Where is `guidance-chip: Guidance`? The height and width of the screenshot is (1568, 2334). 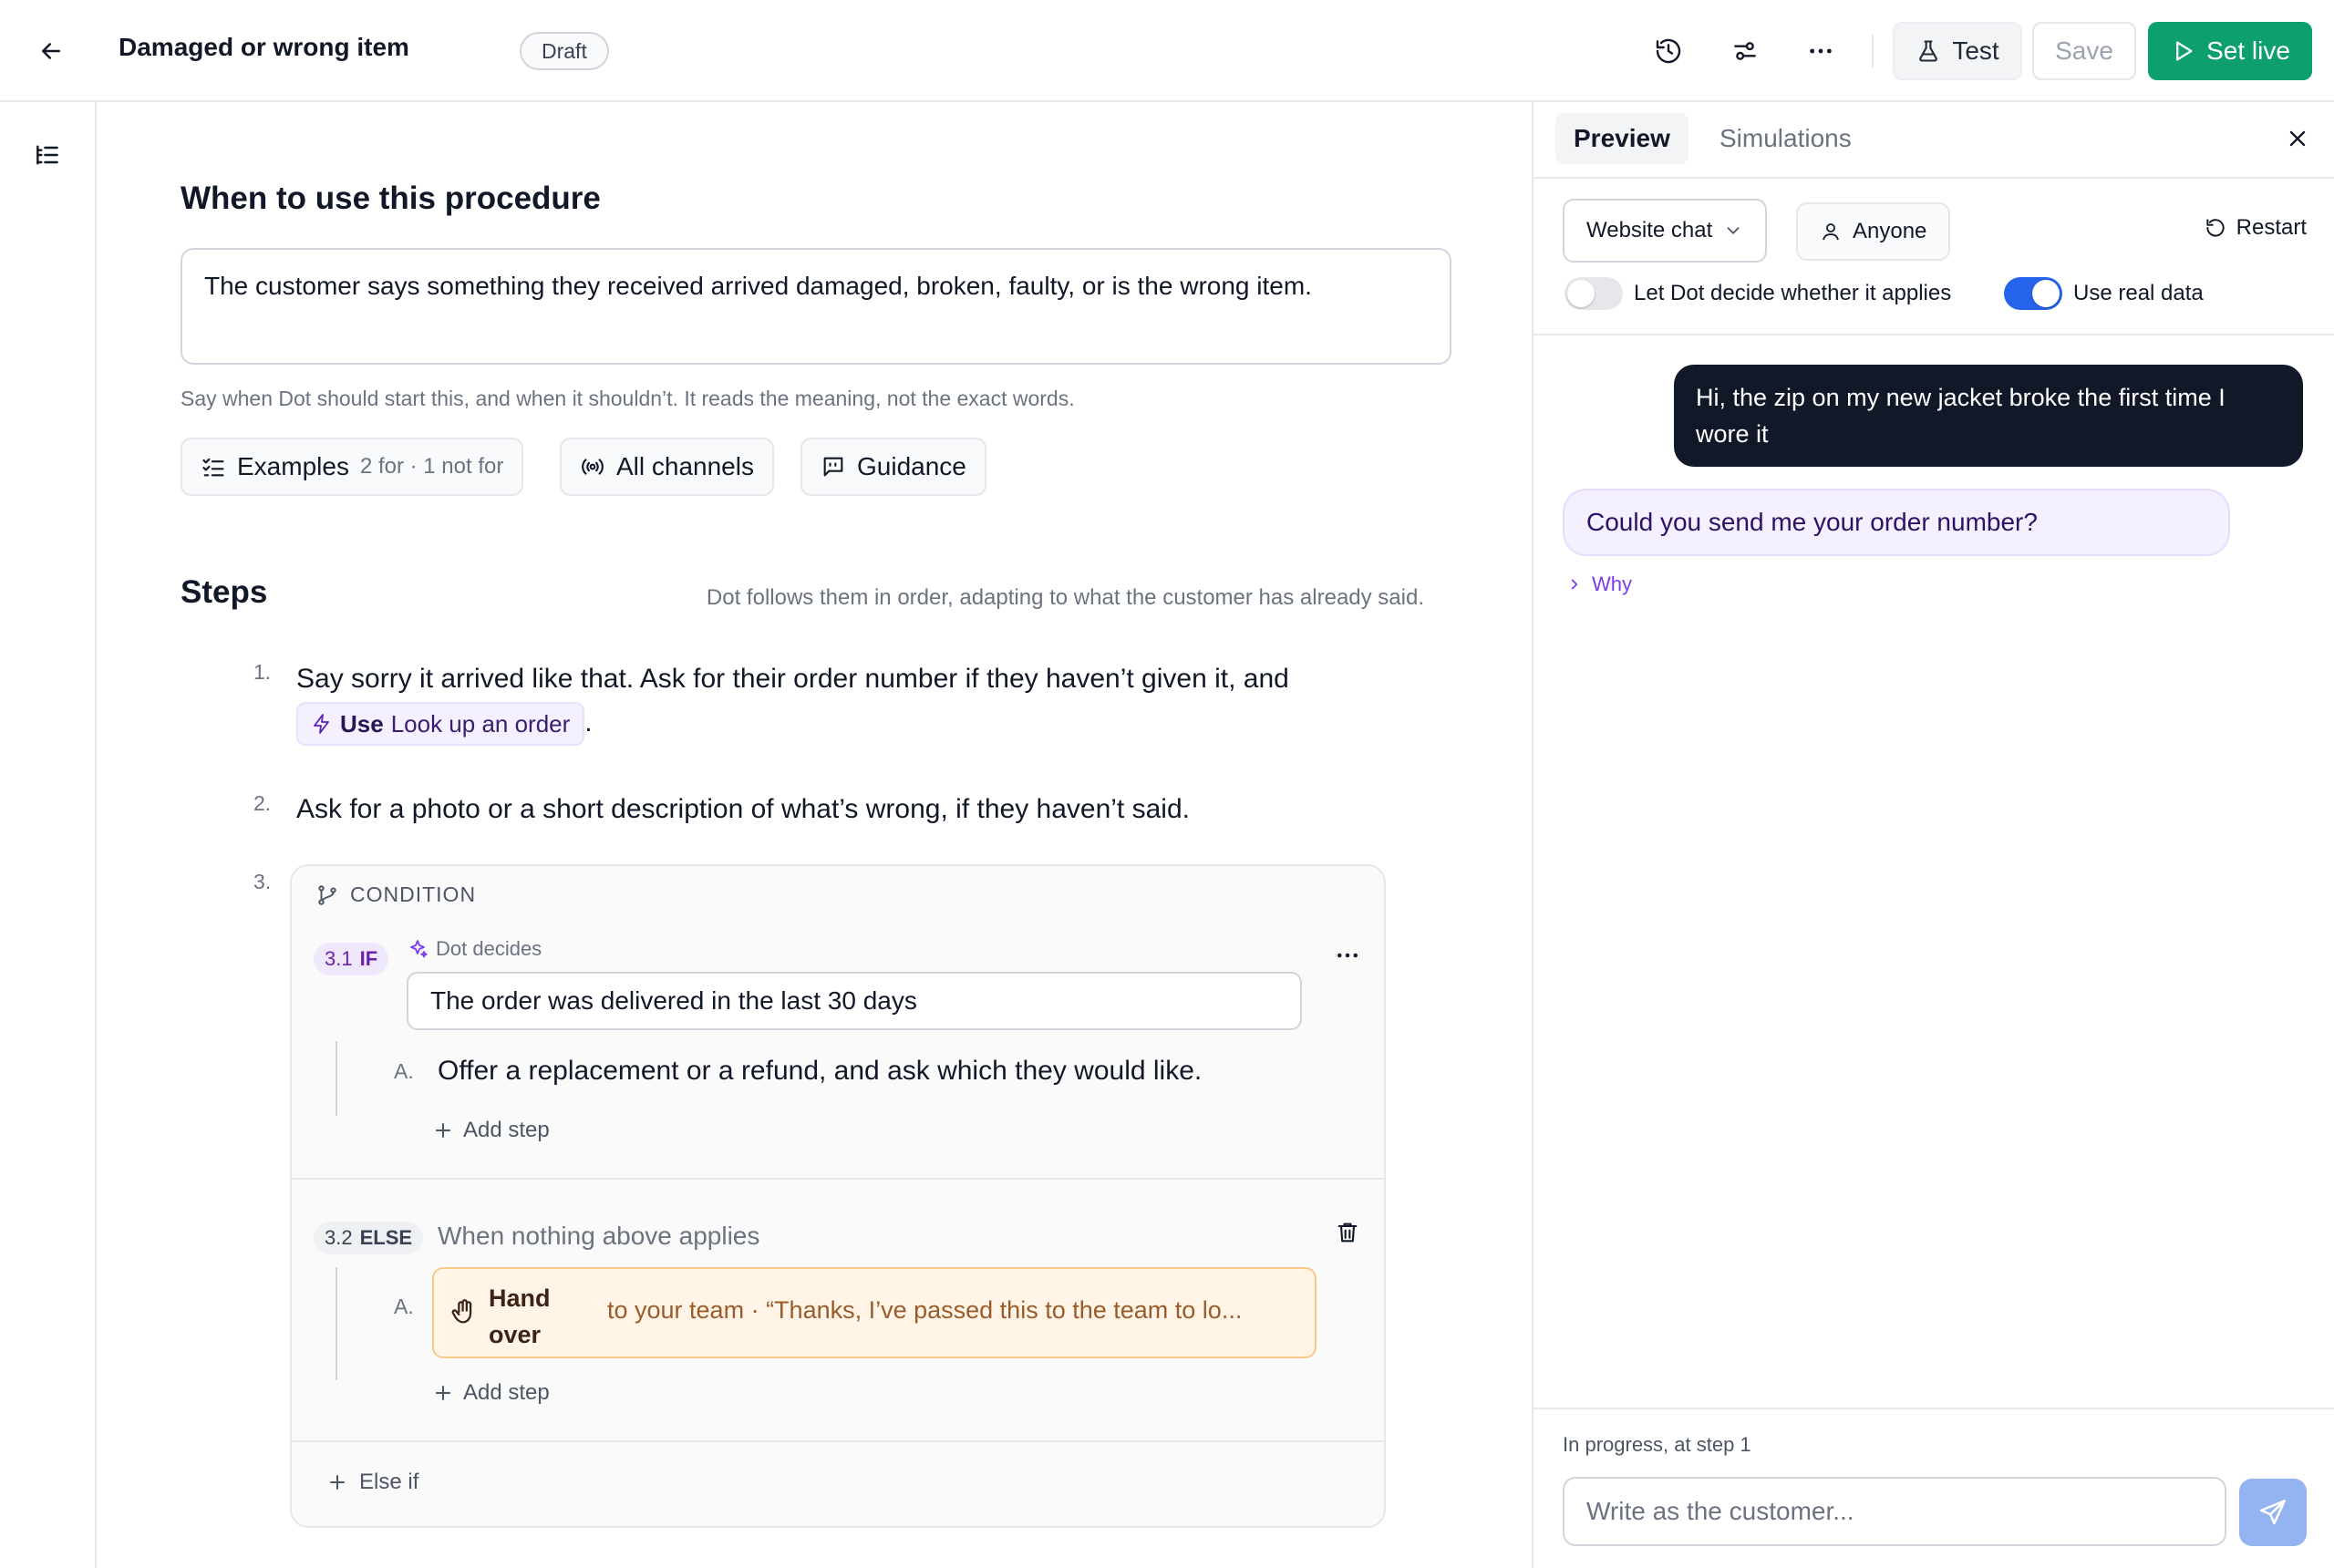
guidance-chip: Guidance is located at coordinates (893, 467).